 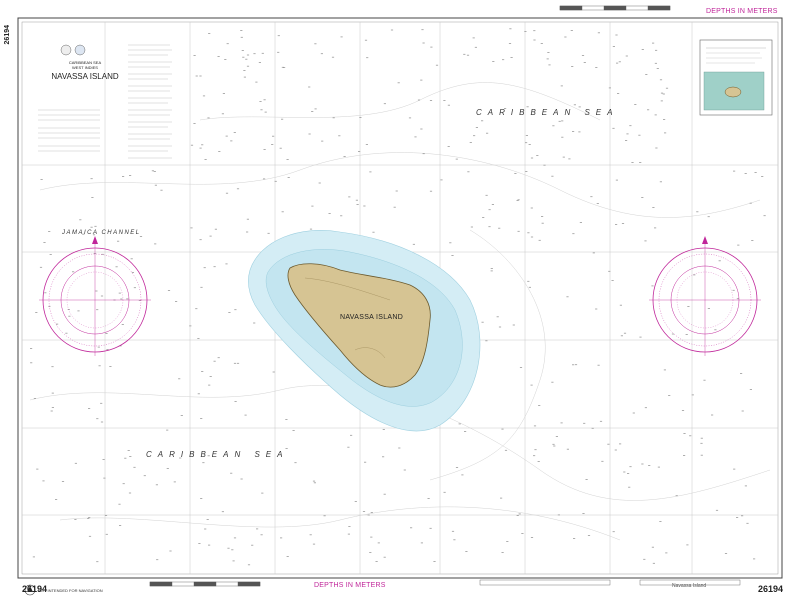 I want to click on title-block: CARIBBEAN SEA WEST INDIES NAVASSA ISLAND, so click(x=85, y=71).